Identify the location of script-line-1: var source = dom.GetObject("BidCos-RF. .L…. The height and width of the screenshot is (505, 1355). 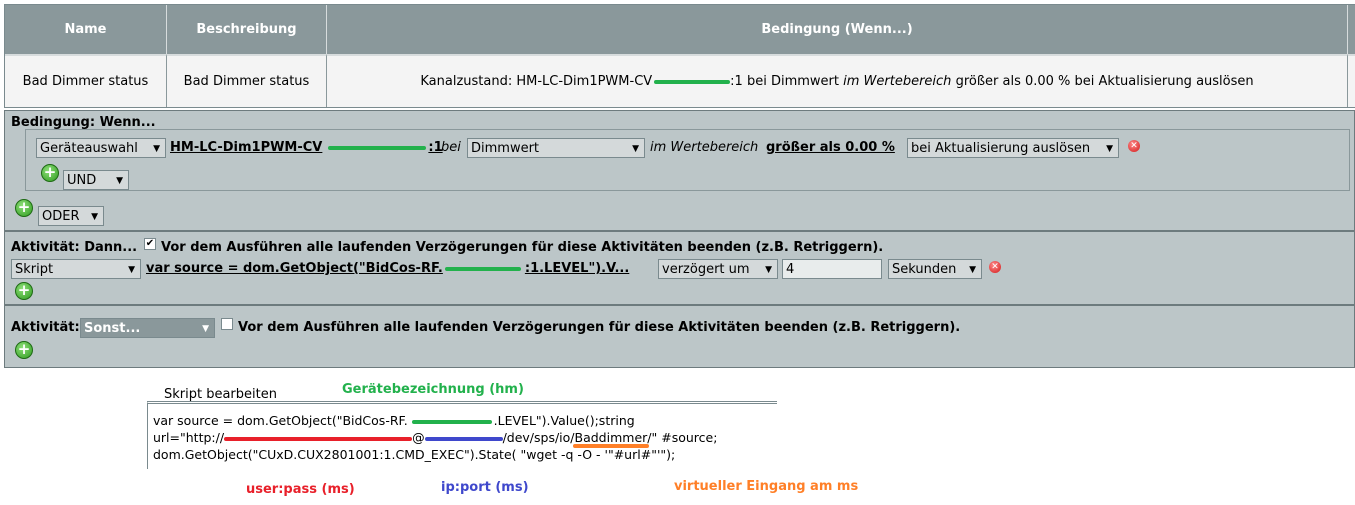
(394, 420).